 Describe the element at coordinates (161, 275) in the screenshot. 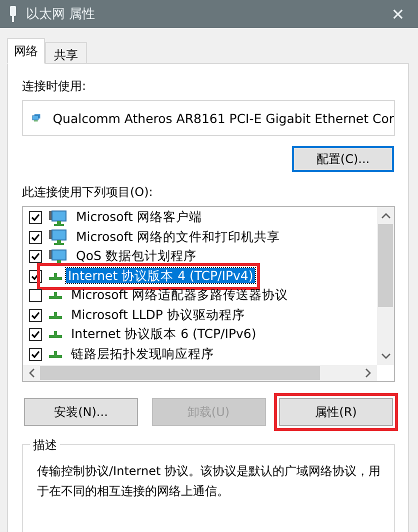

I see `list-item: Internet 协议版本 4 (TCP/IPv4)` at that location.